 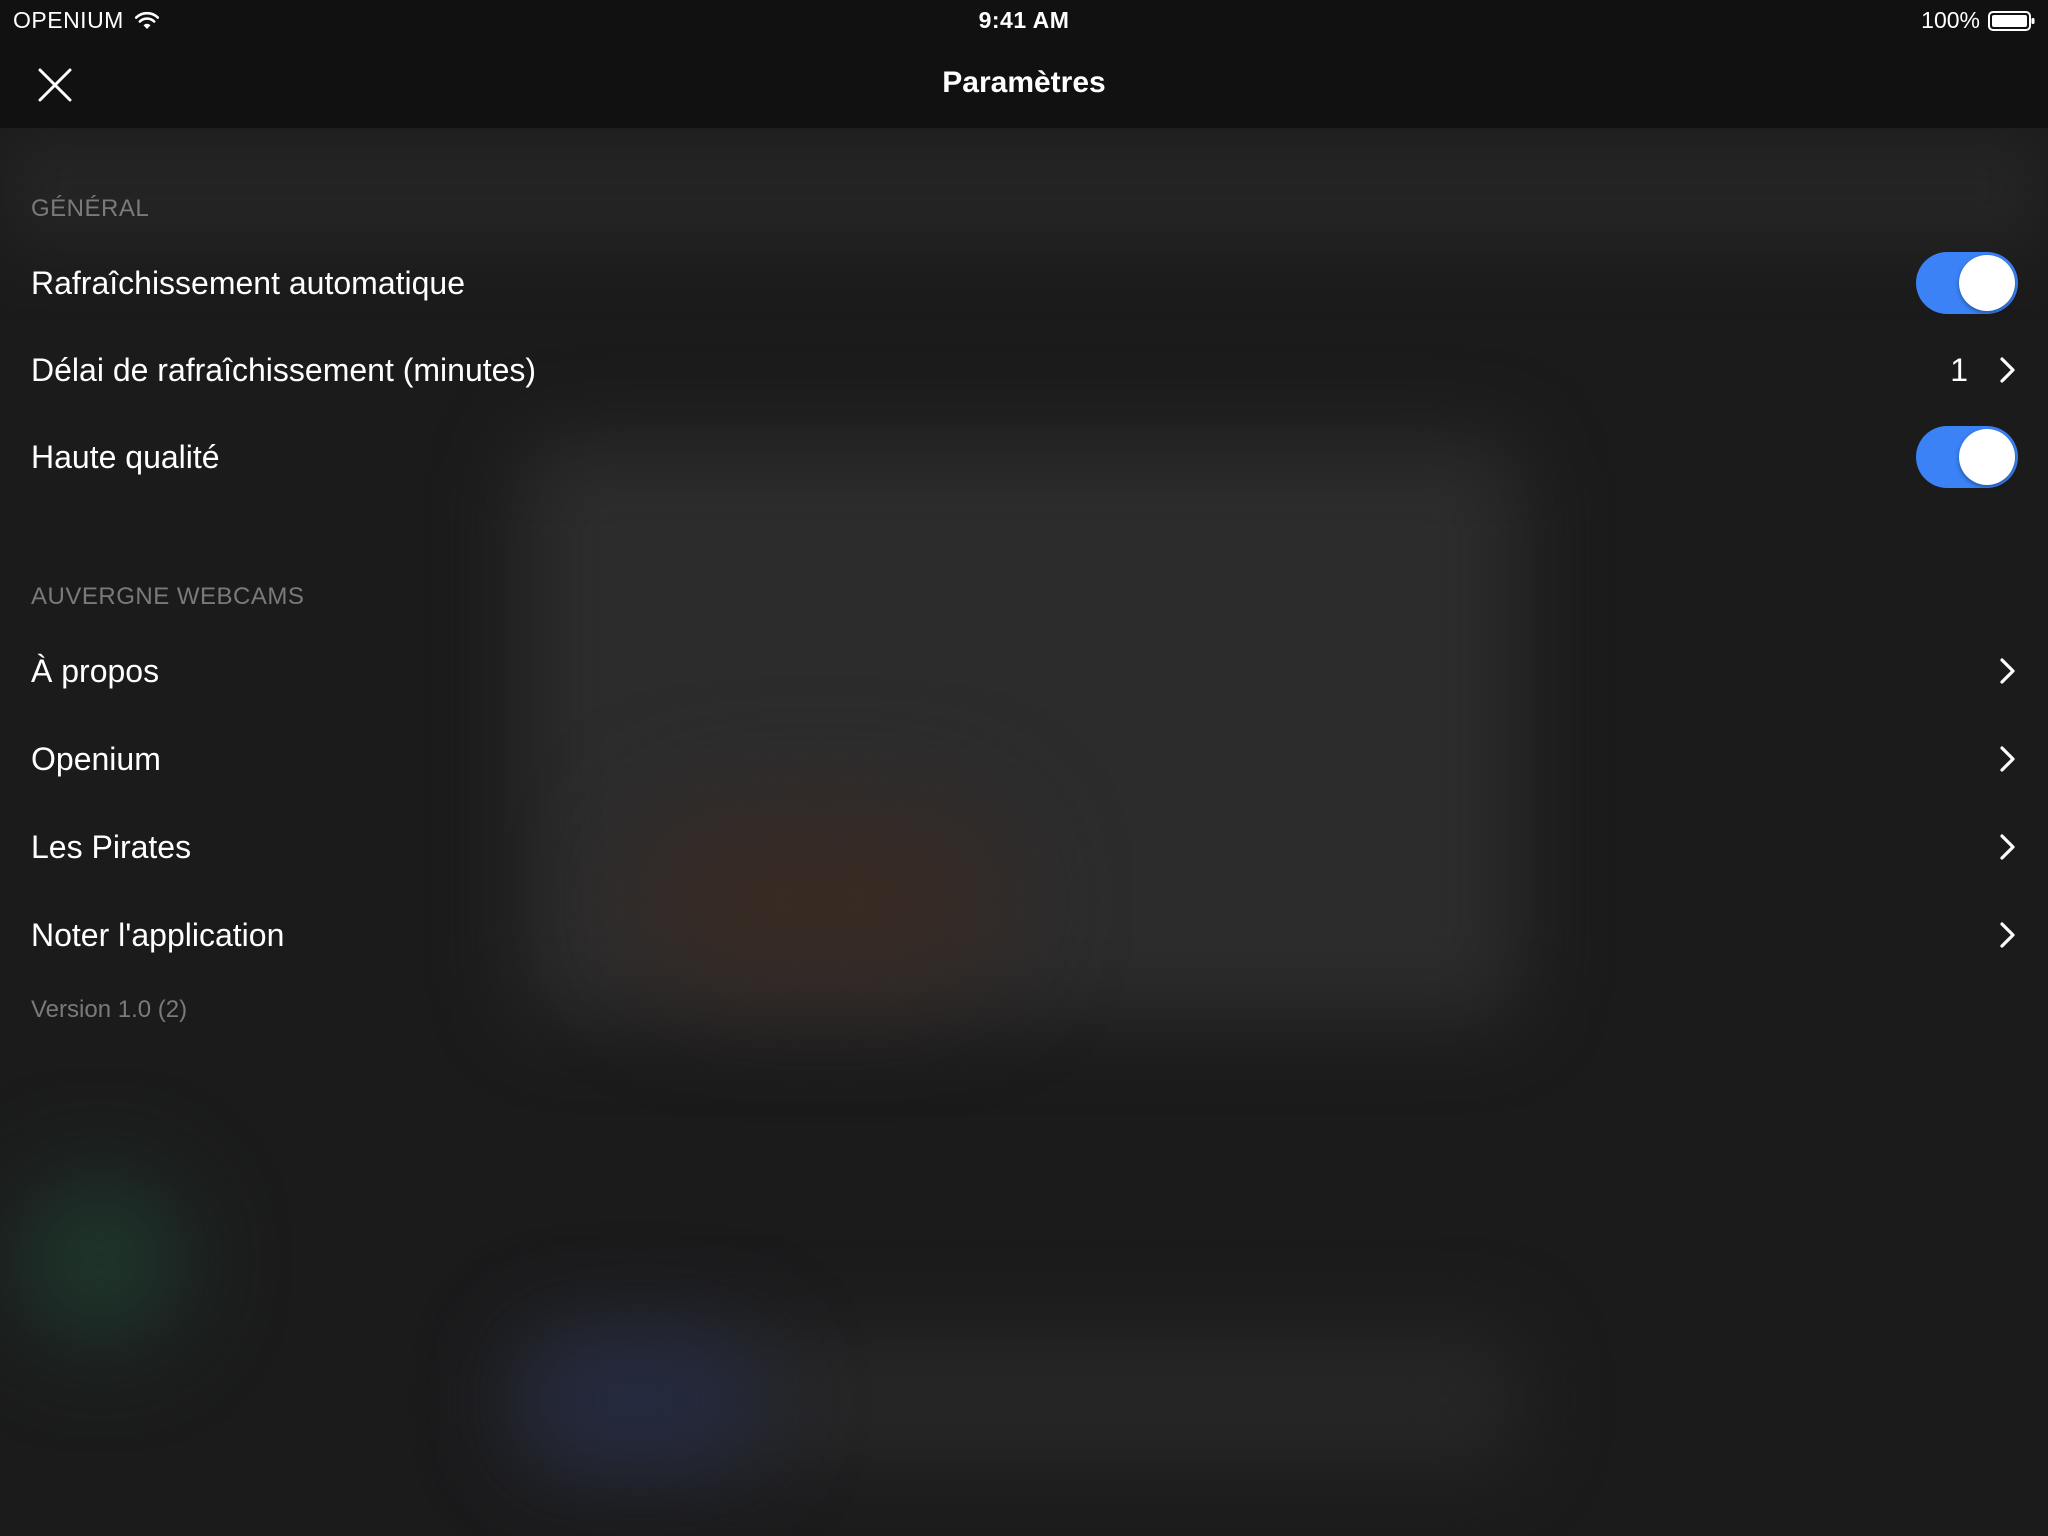 I want to click on status-bar: OPENIUM 9:41 AM 100%, so click(x=1024, y=20).